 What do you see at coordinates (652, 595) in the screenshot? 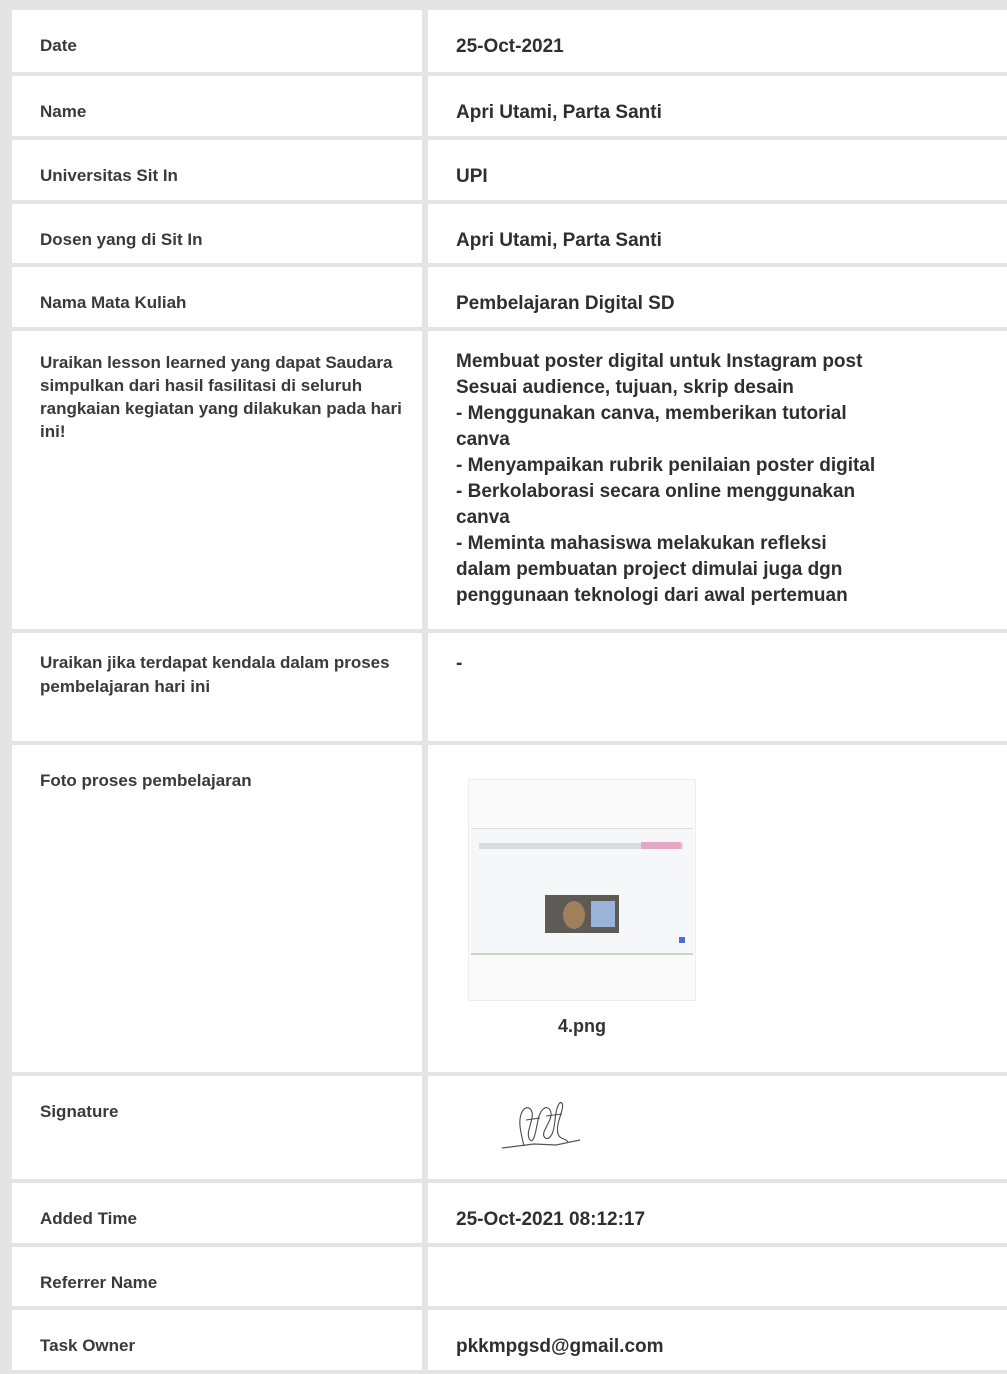
I see `lesson-line: penggunaan teknologi dari awal pertemuan` at bounding box center [652, 595].